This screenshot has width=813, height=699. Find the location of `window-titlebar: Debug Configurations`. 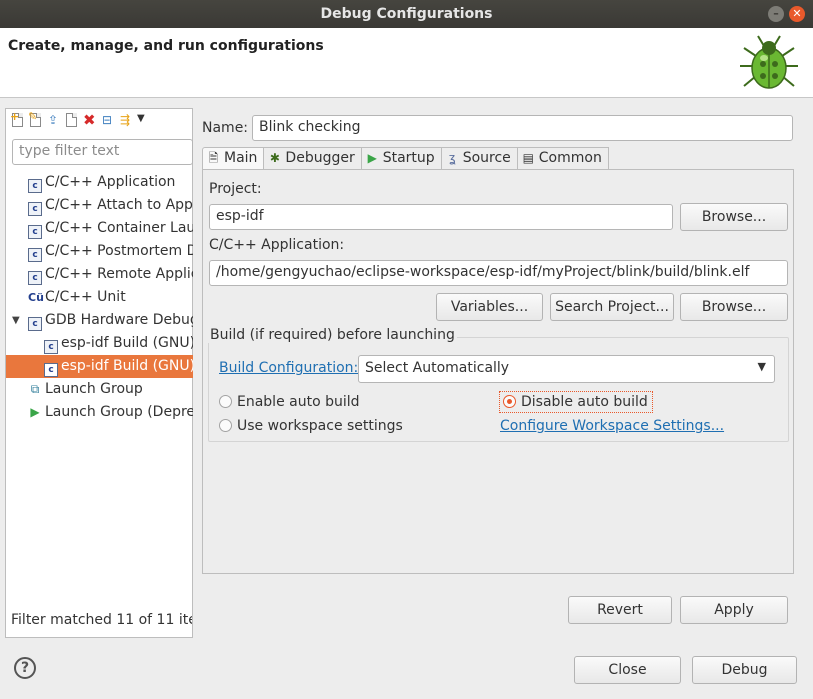

window-titlebar: Debug Configurations is located at coordinates (406, 14).